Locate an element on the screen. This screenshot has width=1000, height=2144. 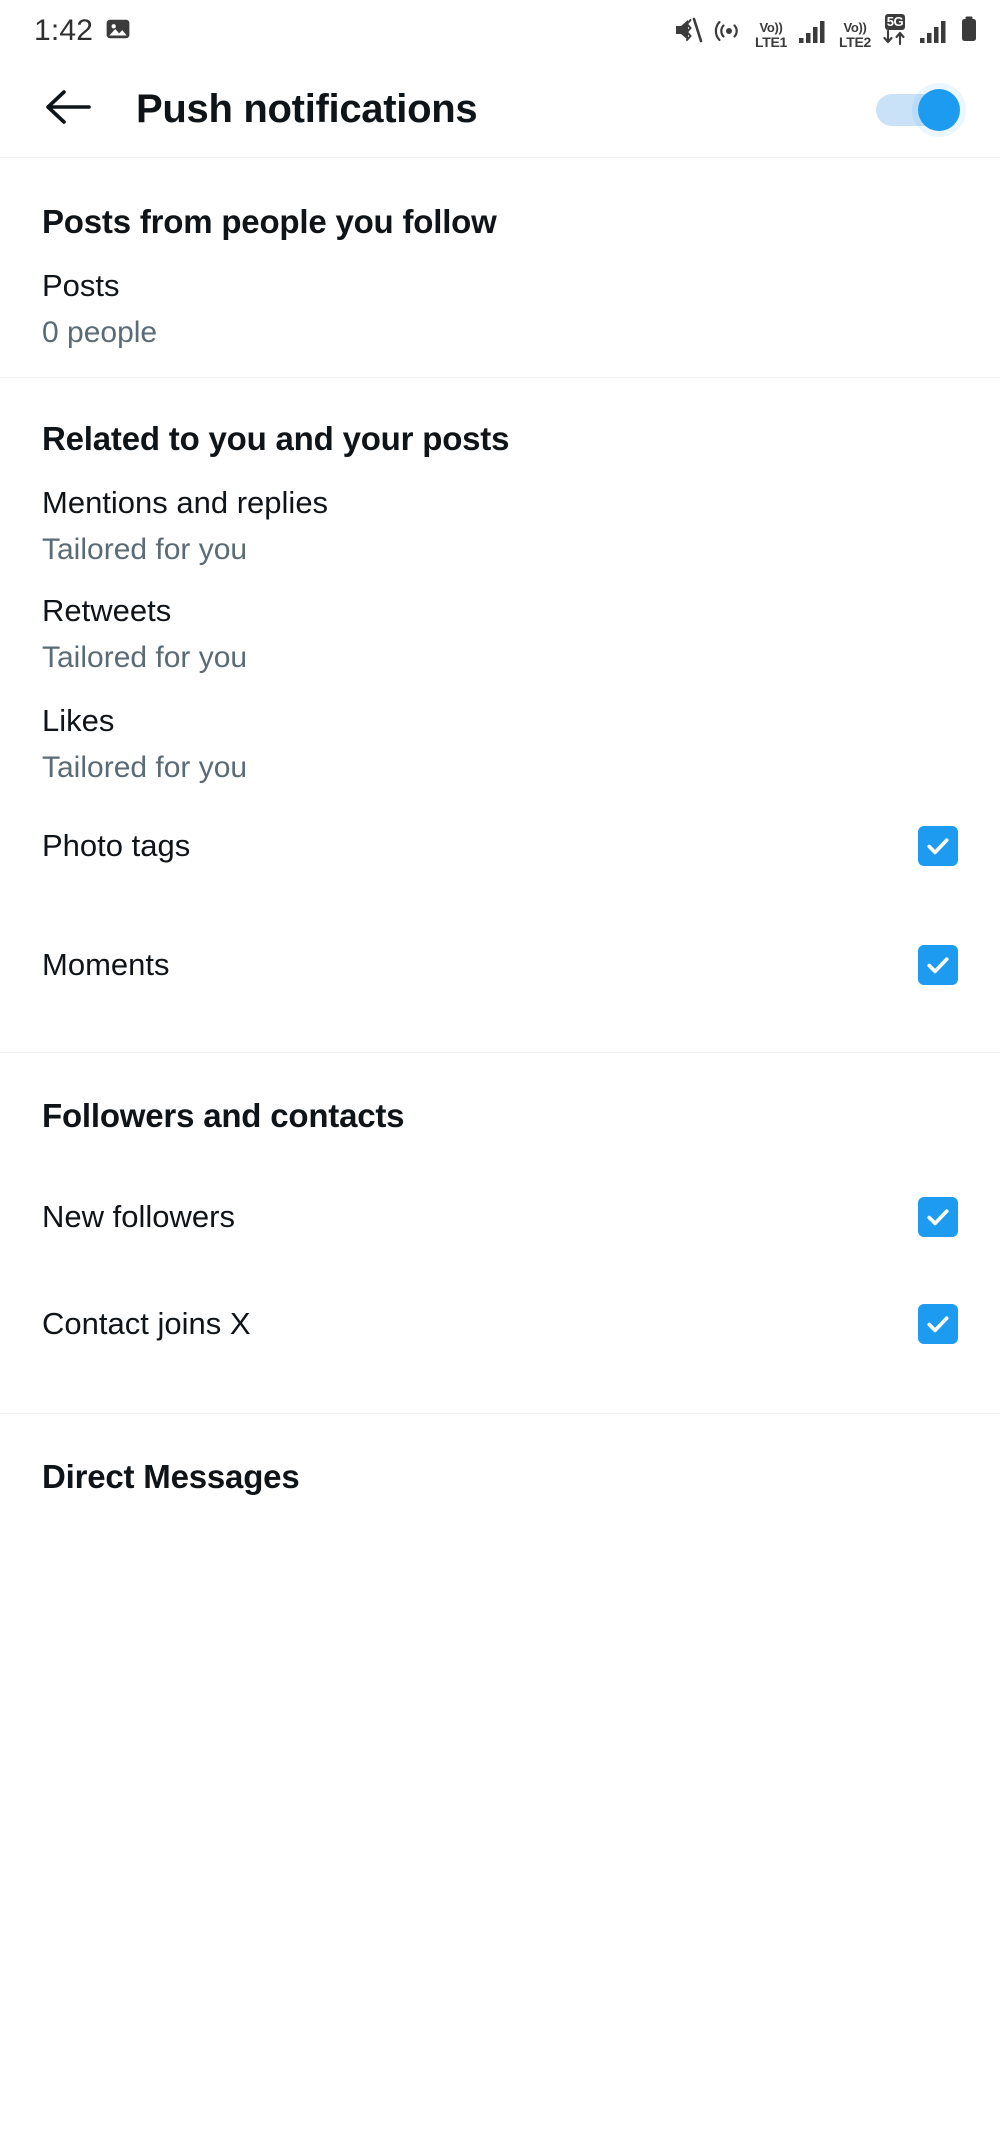
row-texts: Contact joins X is located at coordinates (480, 1324).